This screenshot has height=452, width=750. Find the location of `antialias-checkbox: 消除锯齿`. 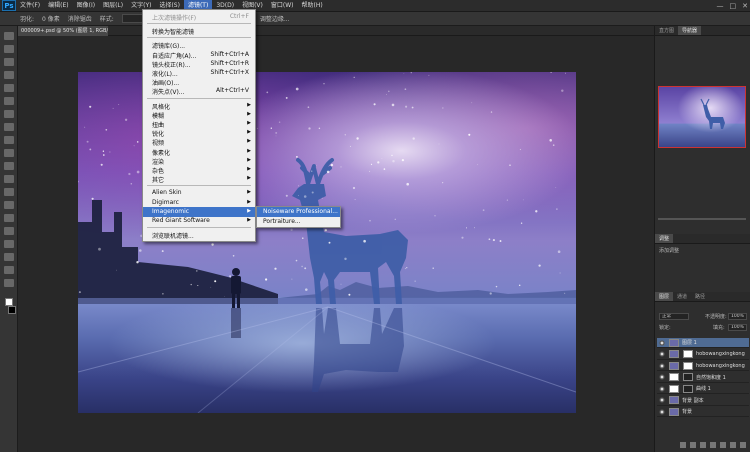

antialias-checkbox: 消除锯齿 is located at coordinates (80, 18).